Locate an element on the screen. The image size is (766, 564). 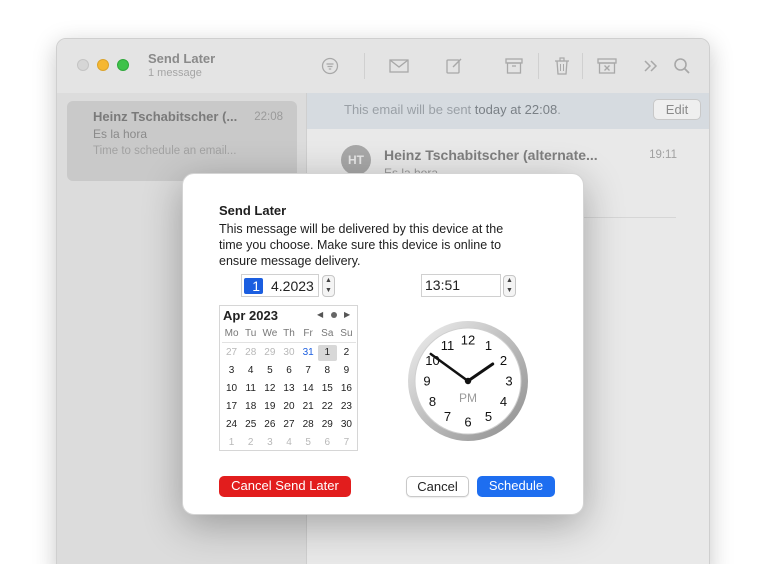
analog-clock: 12 1234567891011 PM is located at coordinates (468, 381).